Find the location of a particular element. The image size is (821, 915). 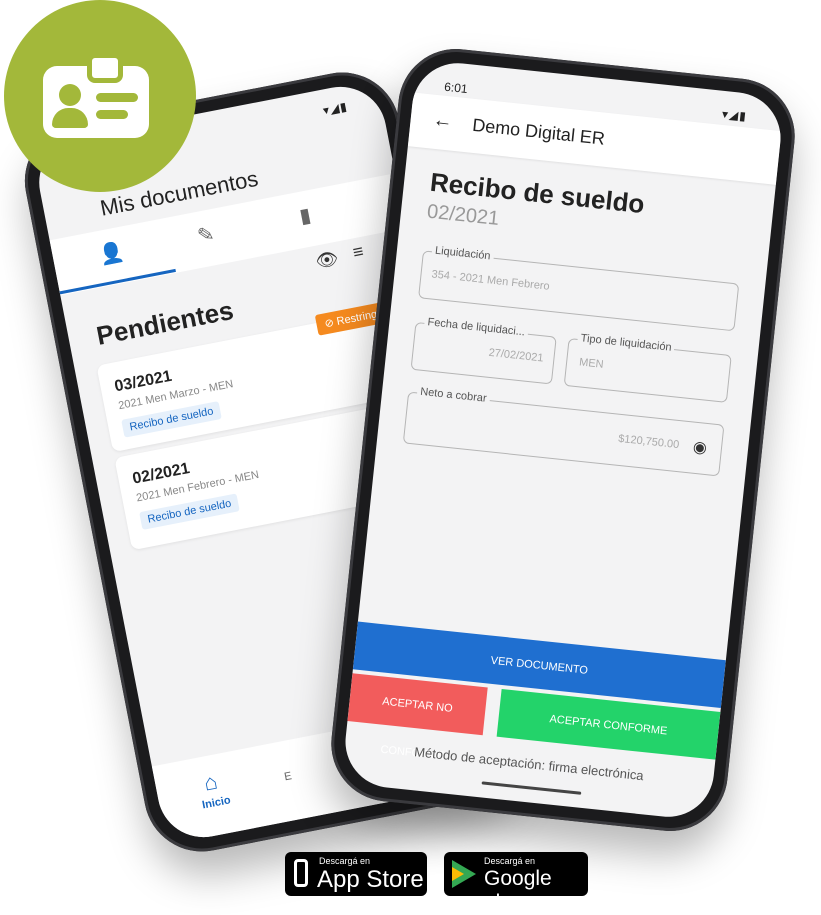

document-edit-icon: ✎ is located at coordinates (206, 235).